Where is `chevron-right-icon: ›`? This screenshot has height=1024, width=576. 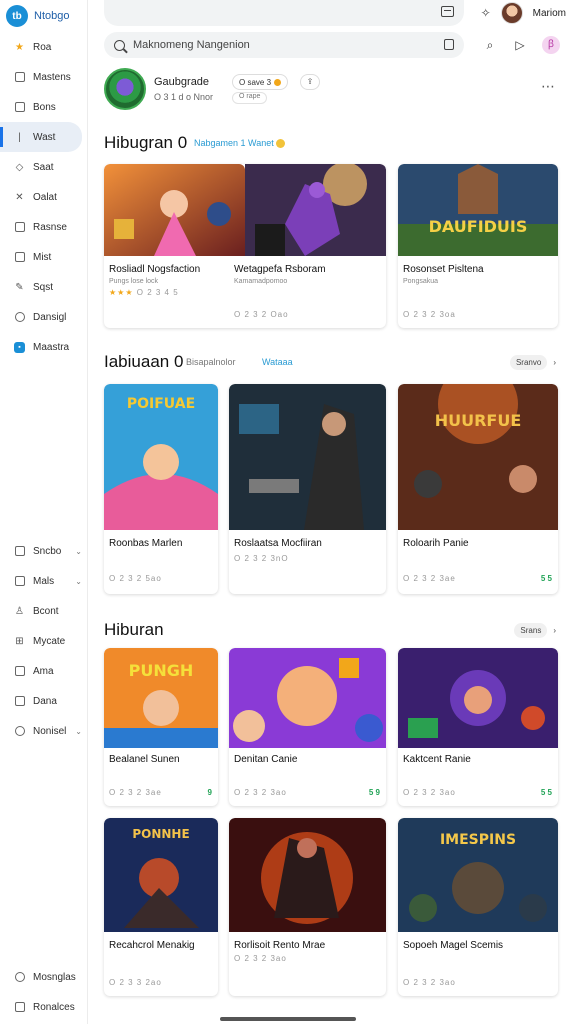
chevron-right-icon: › is located at coordinates (554, 630).